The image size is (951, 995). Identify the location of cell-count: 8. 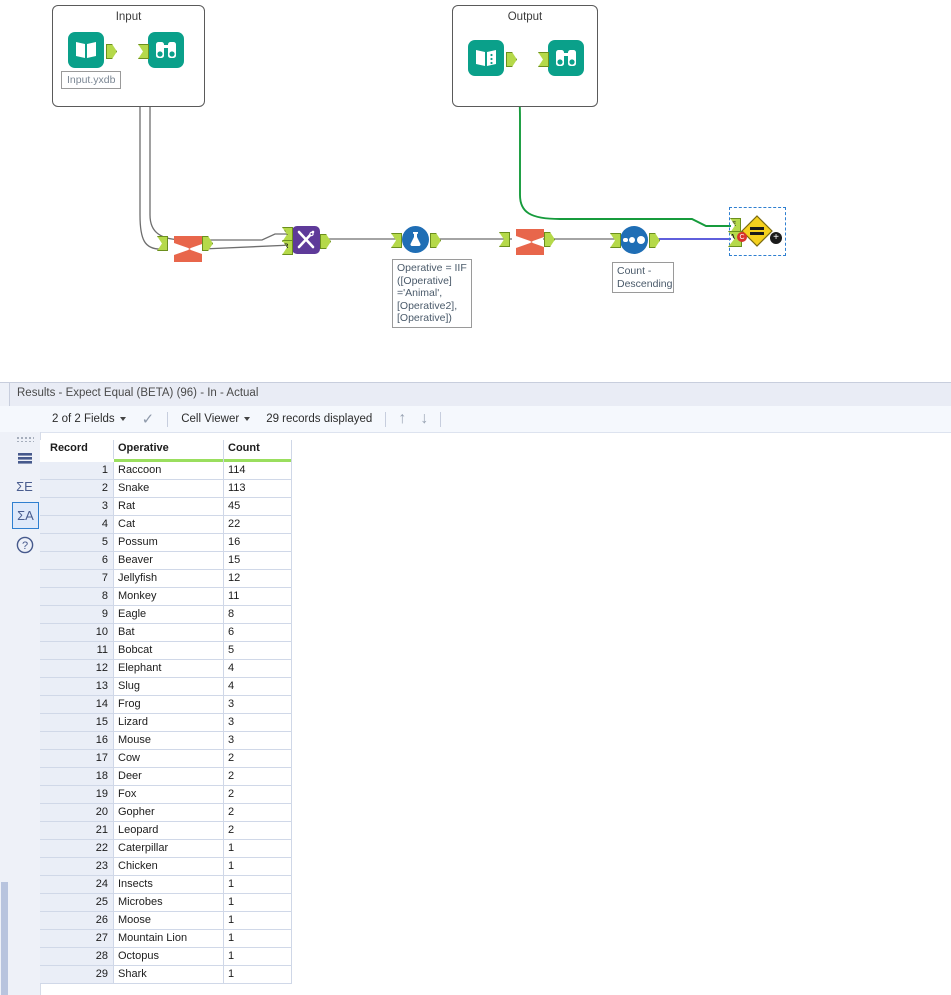
(258, 615).